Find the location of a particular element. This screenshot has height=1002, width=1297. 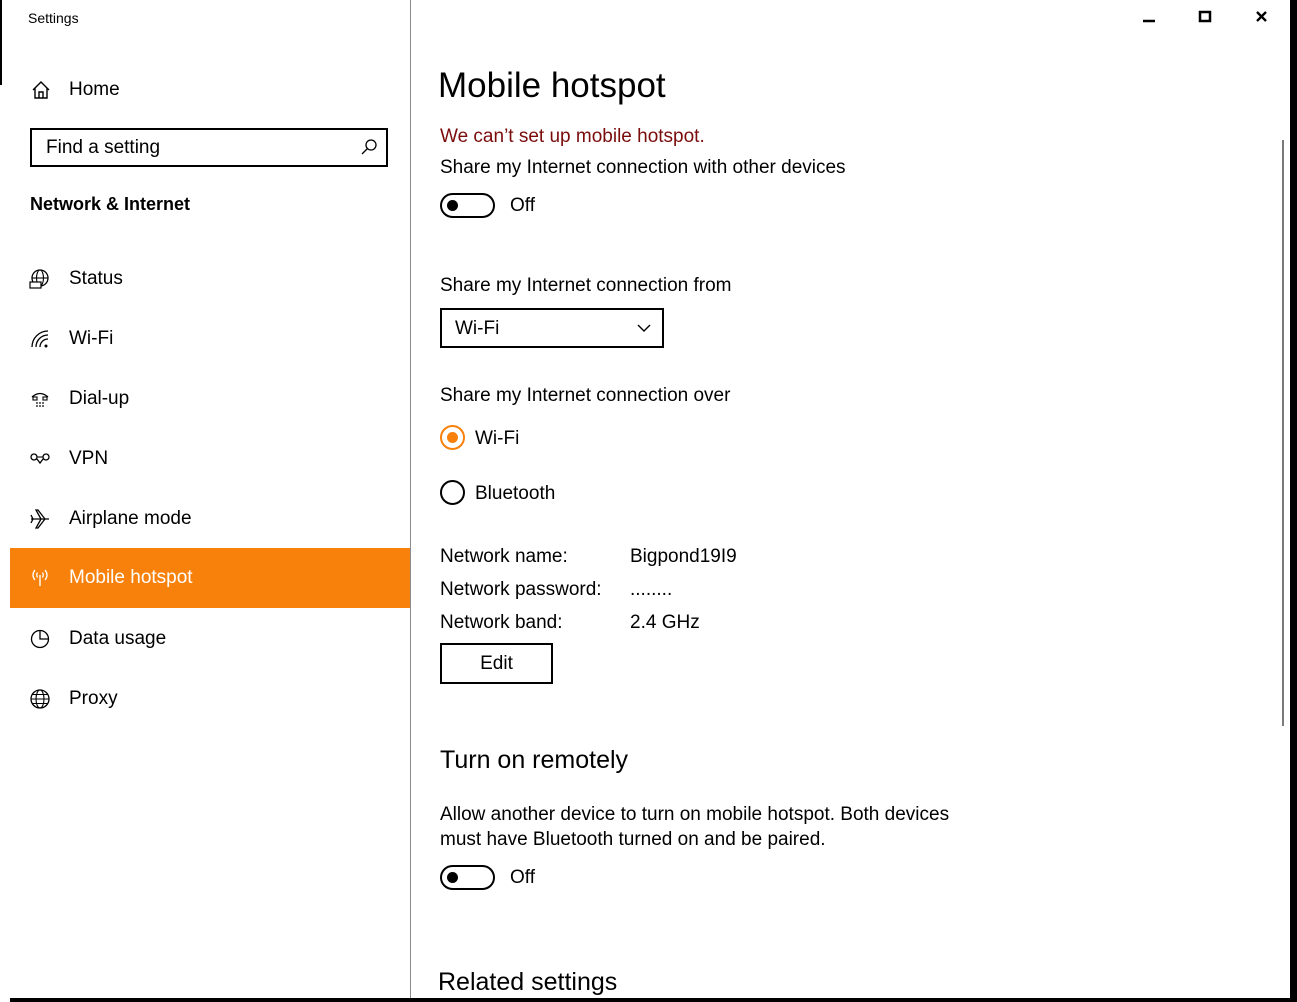

network-password-label: Network password: is located at coordinates (521, 589).